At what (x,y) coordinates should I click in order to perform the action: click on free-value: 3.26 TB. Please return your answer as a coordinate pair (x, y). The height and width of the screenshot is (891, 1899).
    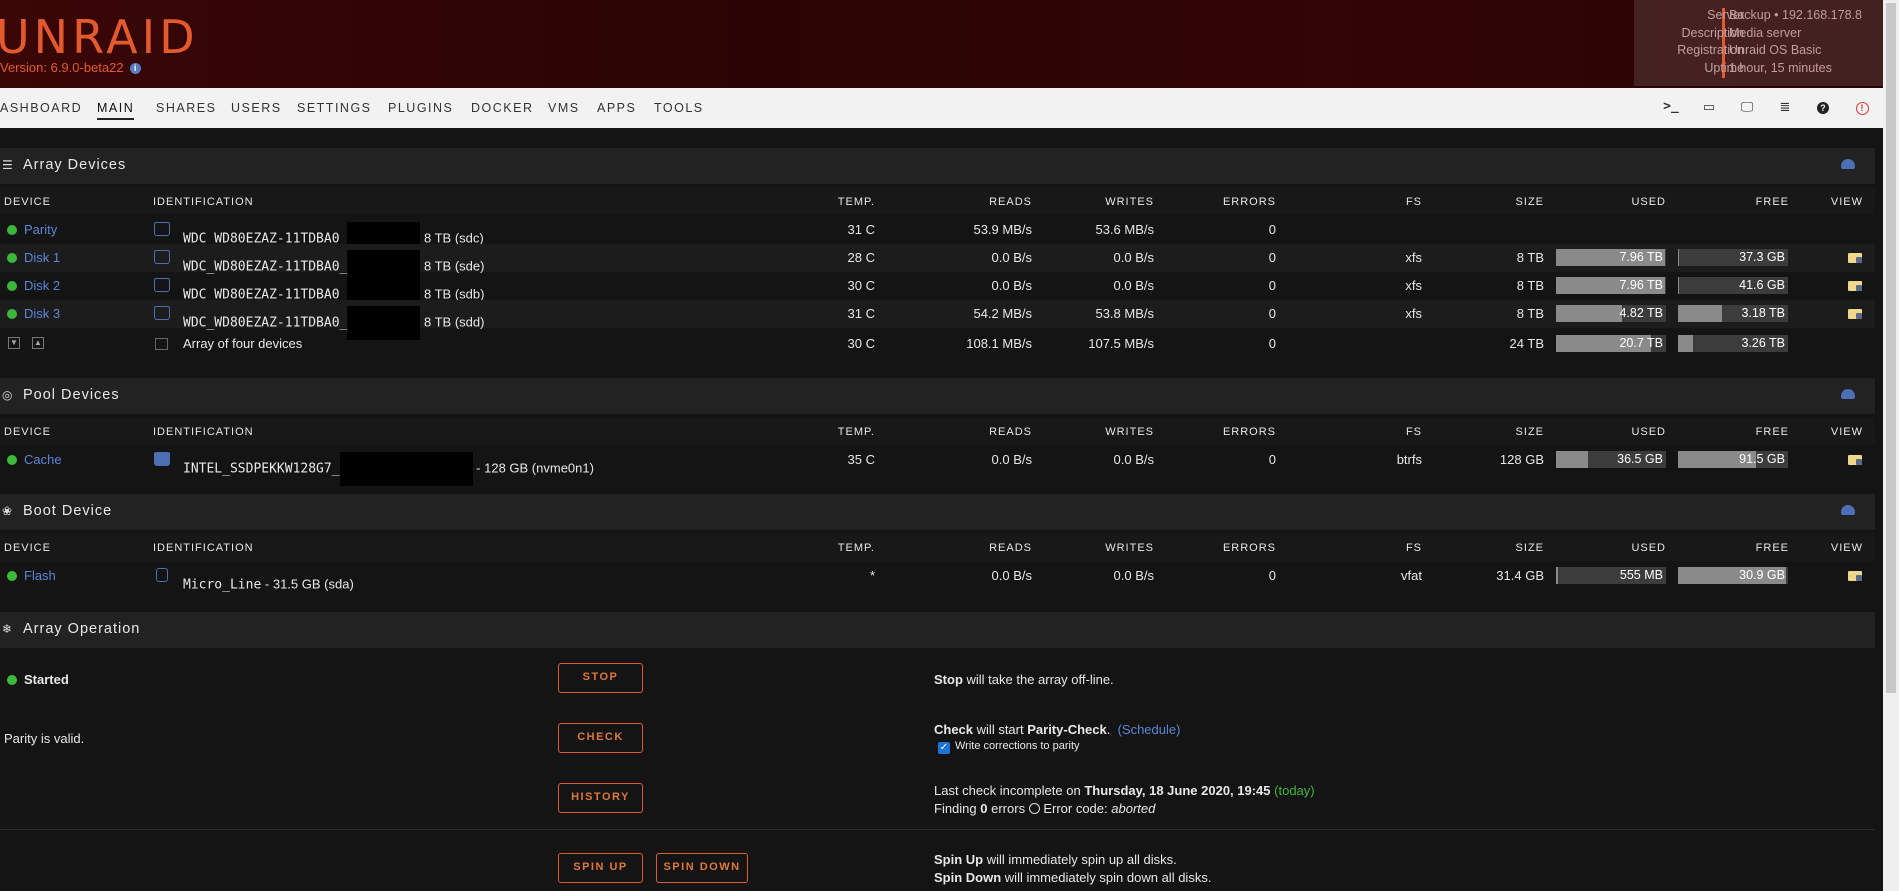
    Looking at the image, I should click on (1763, 343).